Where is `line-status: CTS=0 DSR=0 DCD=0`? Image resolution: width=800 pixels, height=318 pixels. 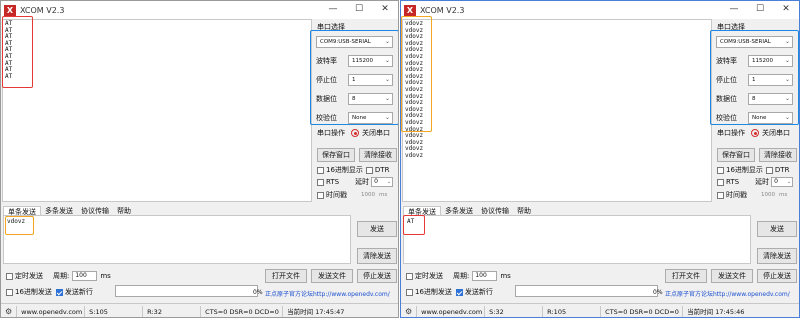 line-status: CTS=0 DSR=0 DCD=0 is located at coordinates (242, 311).